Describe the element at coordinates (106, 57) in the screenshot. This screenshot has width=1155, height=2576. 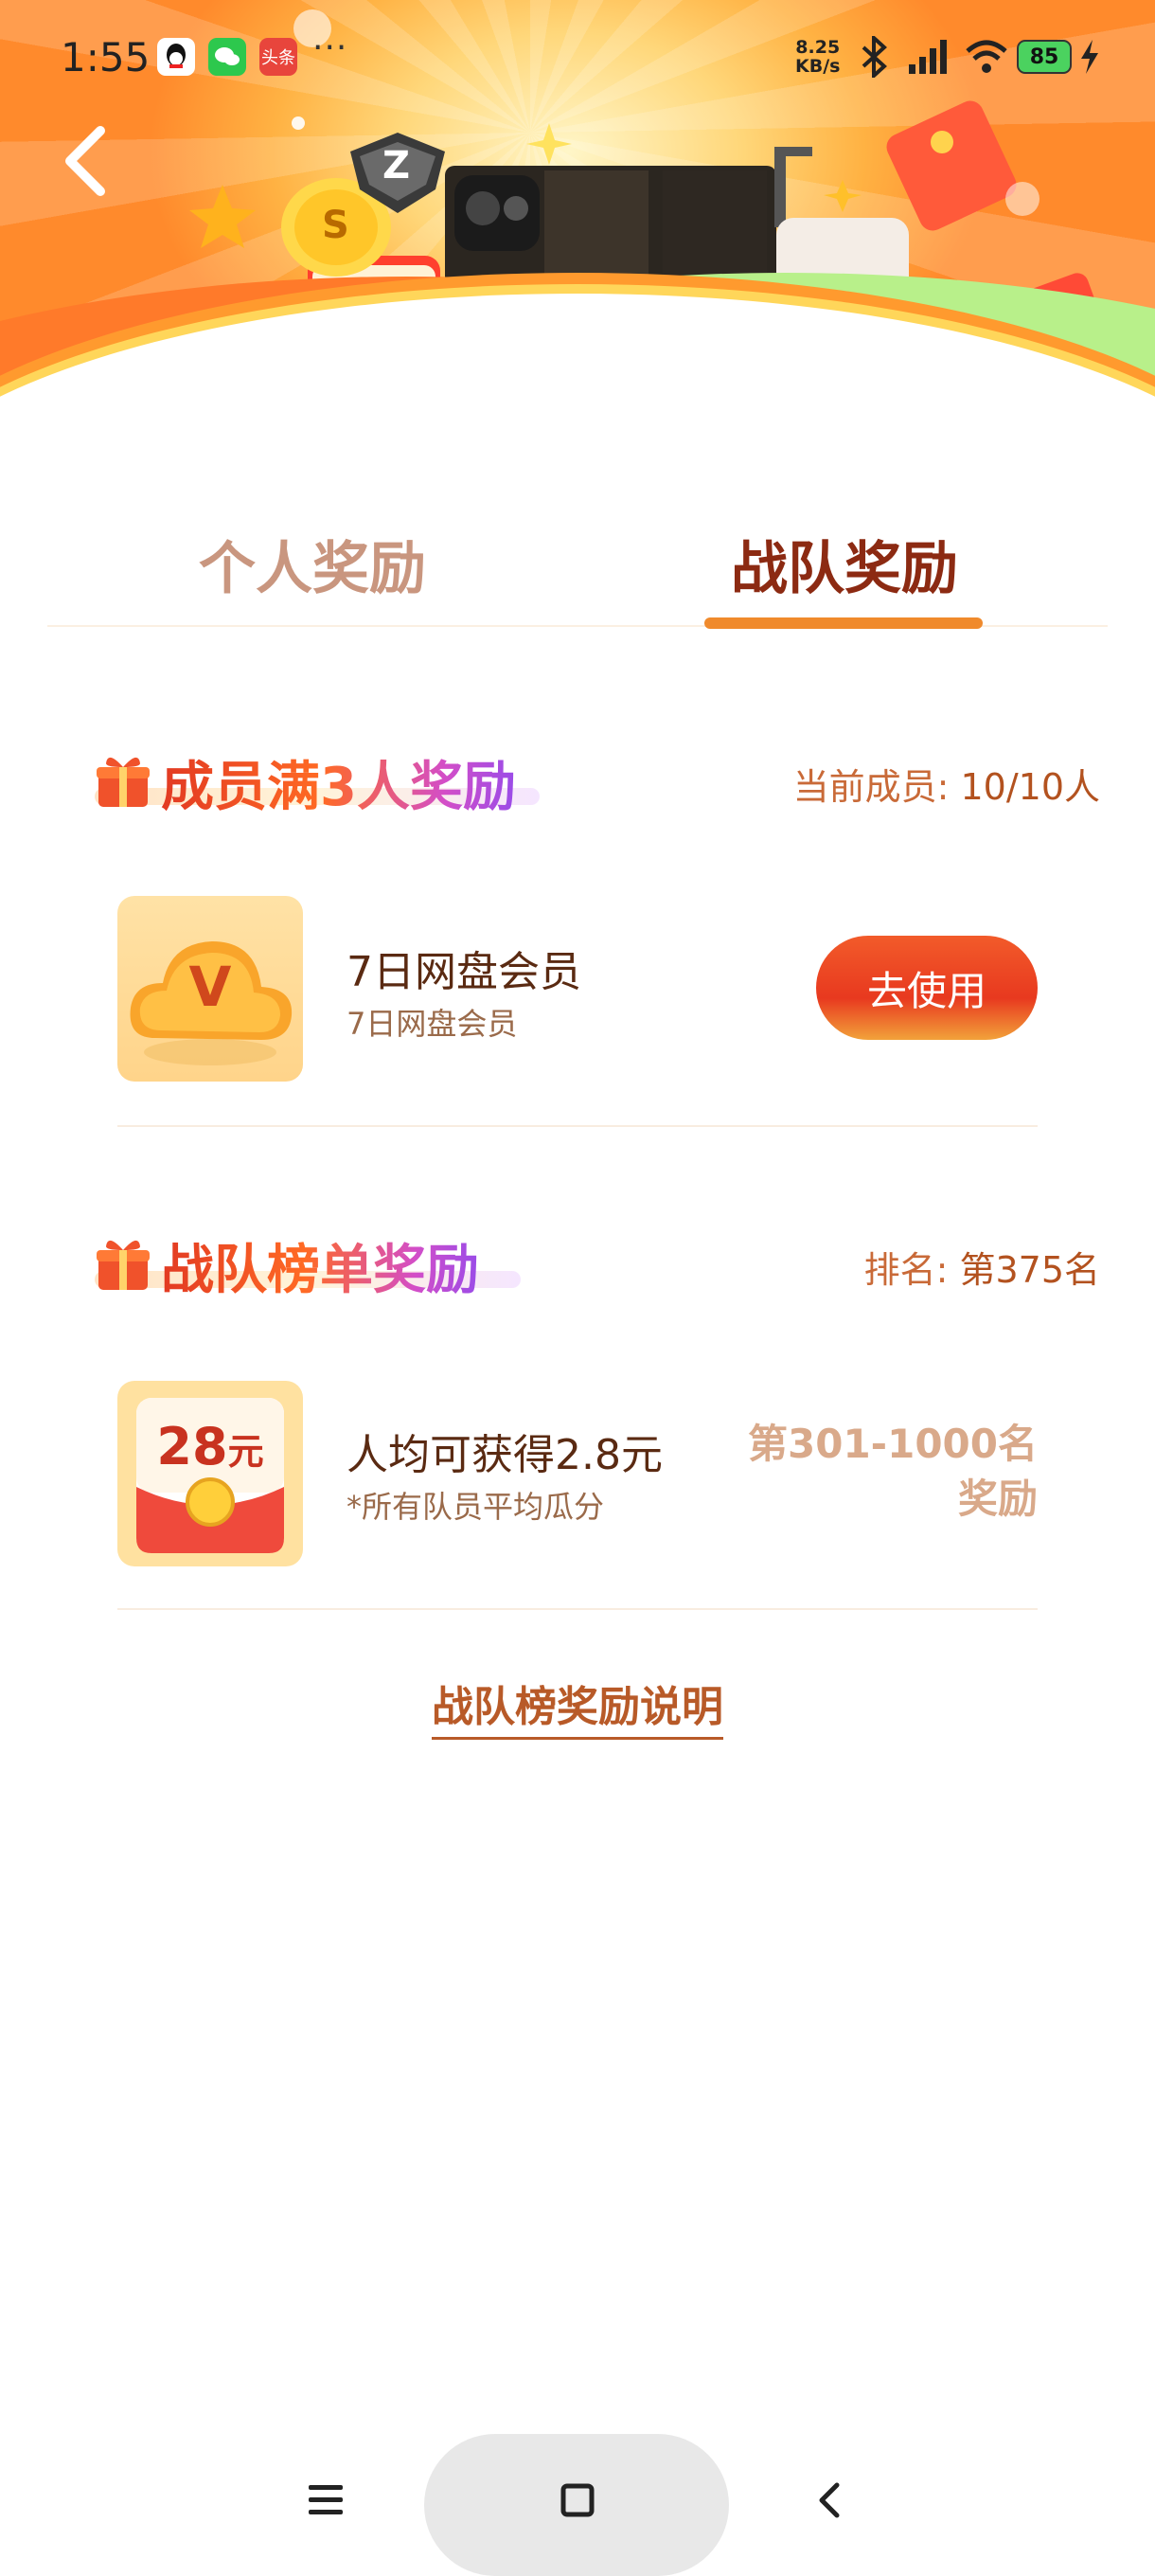
I see `status-time: 1:55` at that location.